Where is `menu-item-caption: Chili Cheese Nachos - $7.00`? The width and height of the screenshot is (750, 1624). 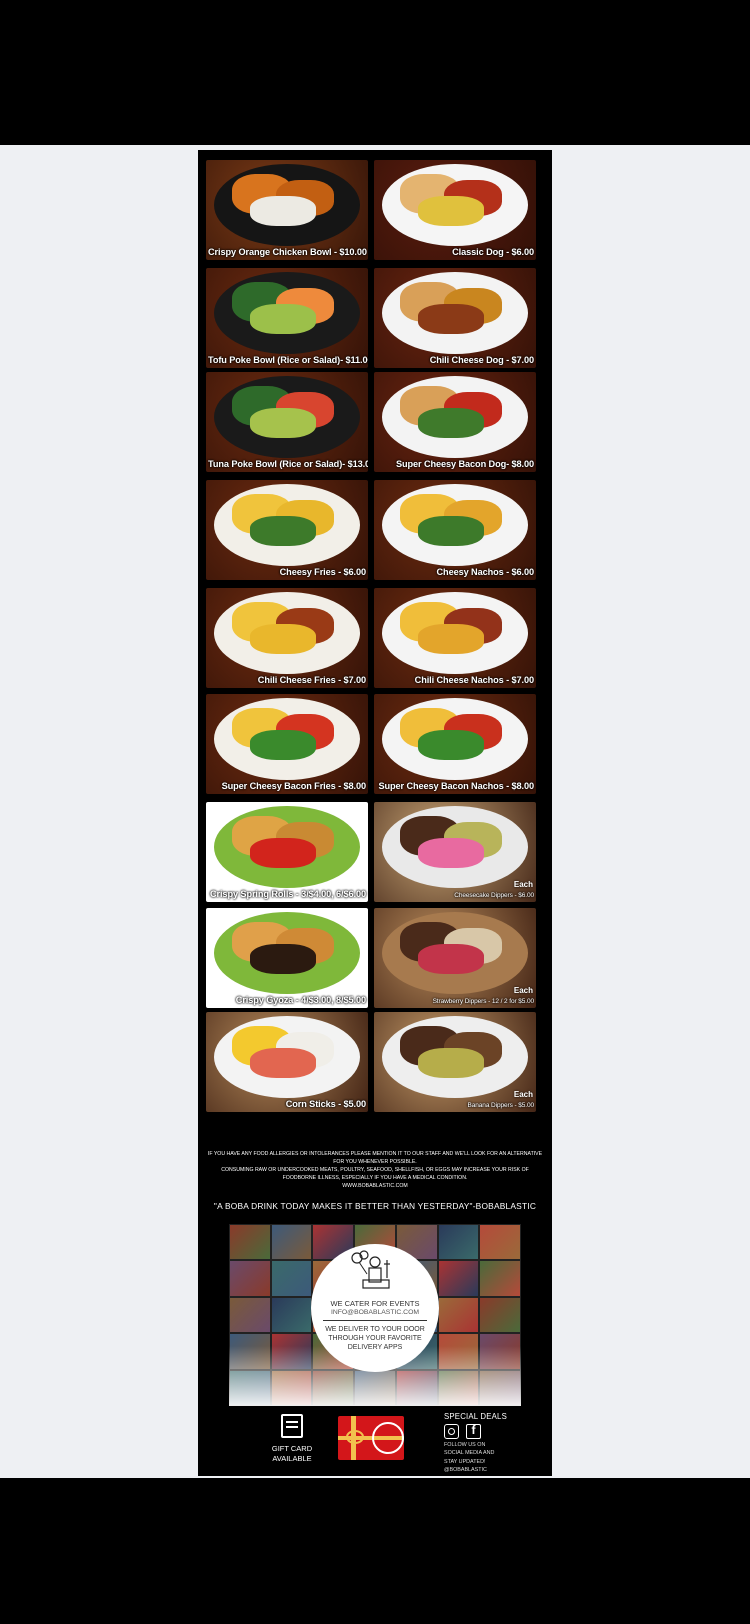
menu-item-caption: Chili Cheese Nachos - $7.00 is located at coordinates (474, 680).